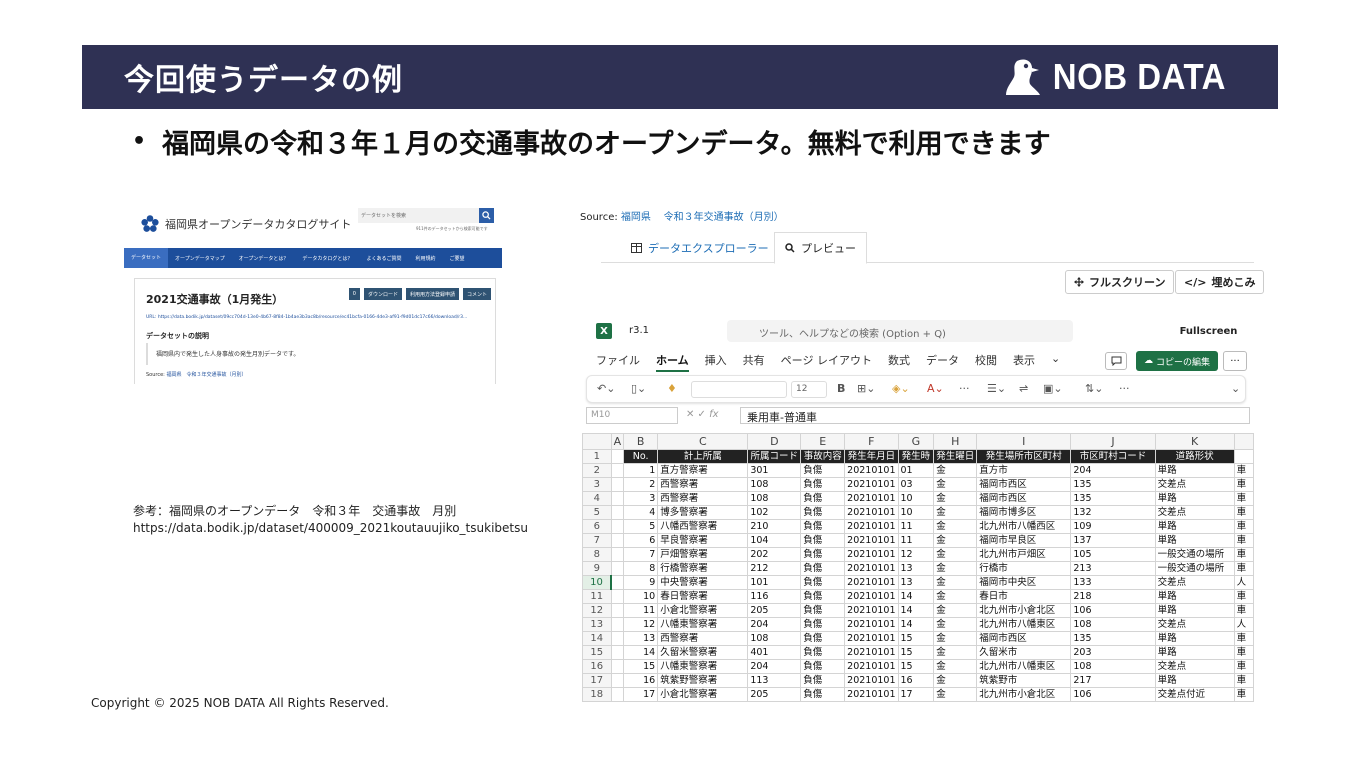 Image resolution: width=1361 pixels, height=765 pixels. Describe the element at coordinates (774, 568) in the screenshot. I see `sheet-cell: 212` at that location.